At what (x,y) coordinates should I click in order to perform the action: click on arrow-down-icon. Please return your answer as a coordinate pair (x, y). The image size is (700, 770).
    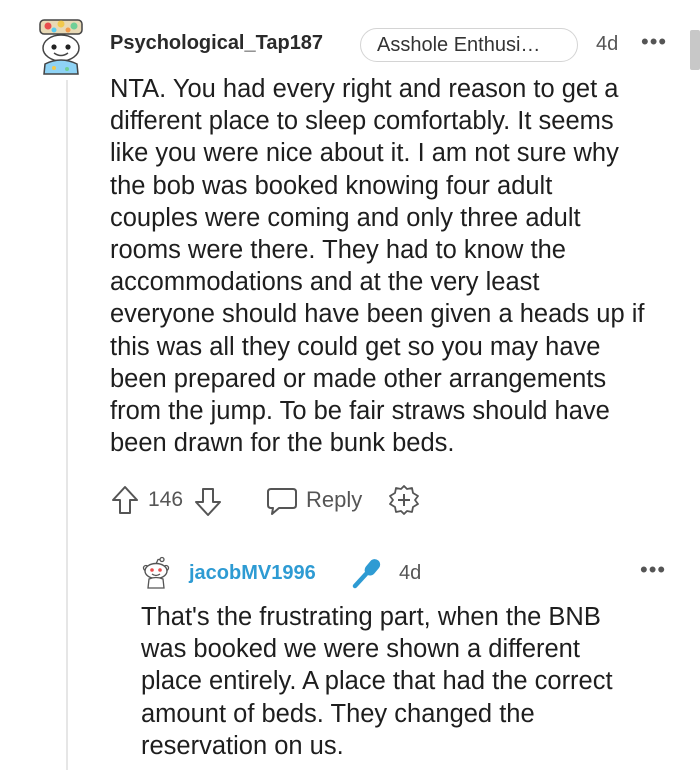
    Looking at the image, I should click on (208, 502).